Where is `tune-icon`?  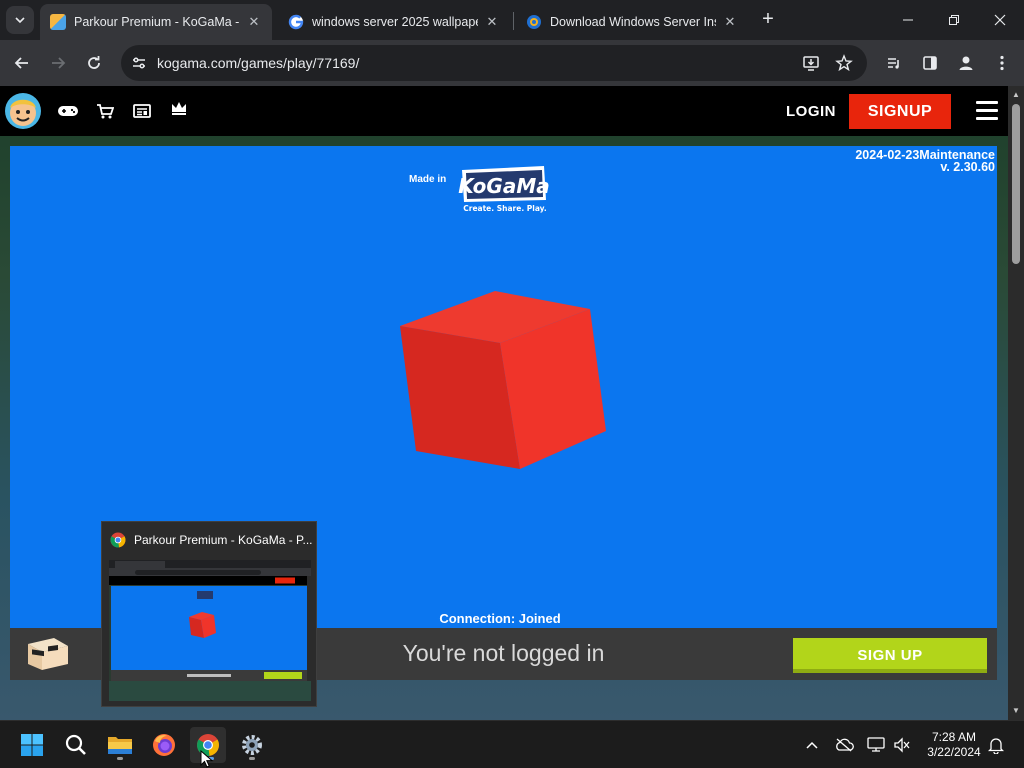
tune-icon is located at coordinates (139, 63).